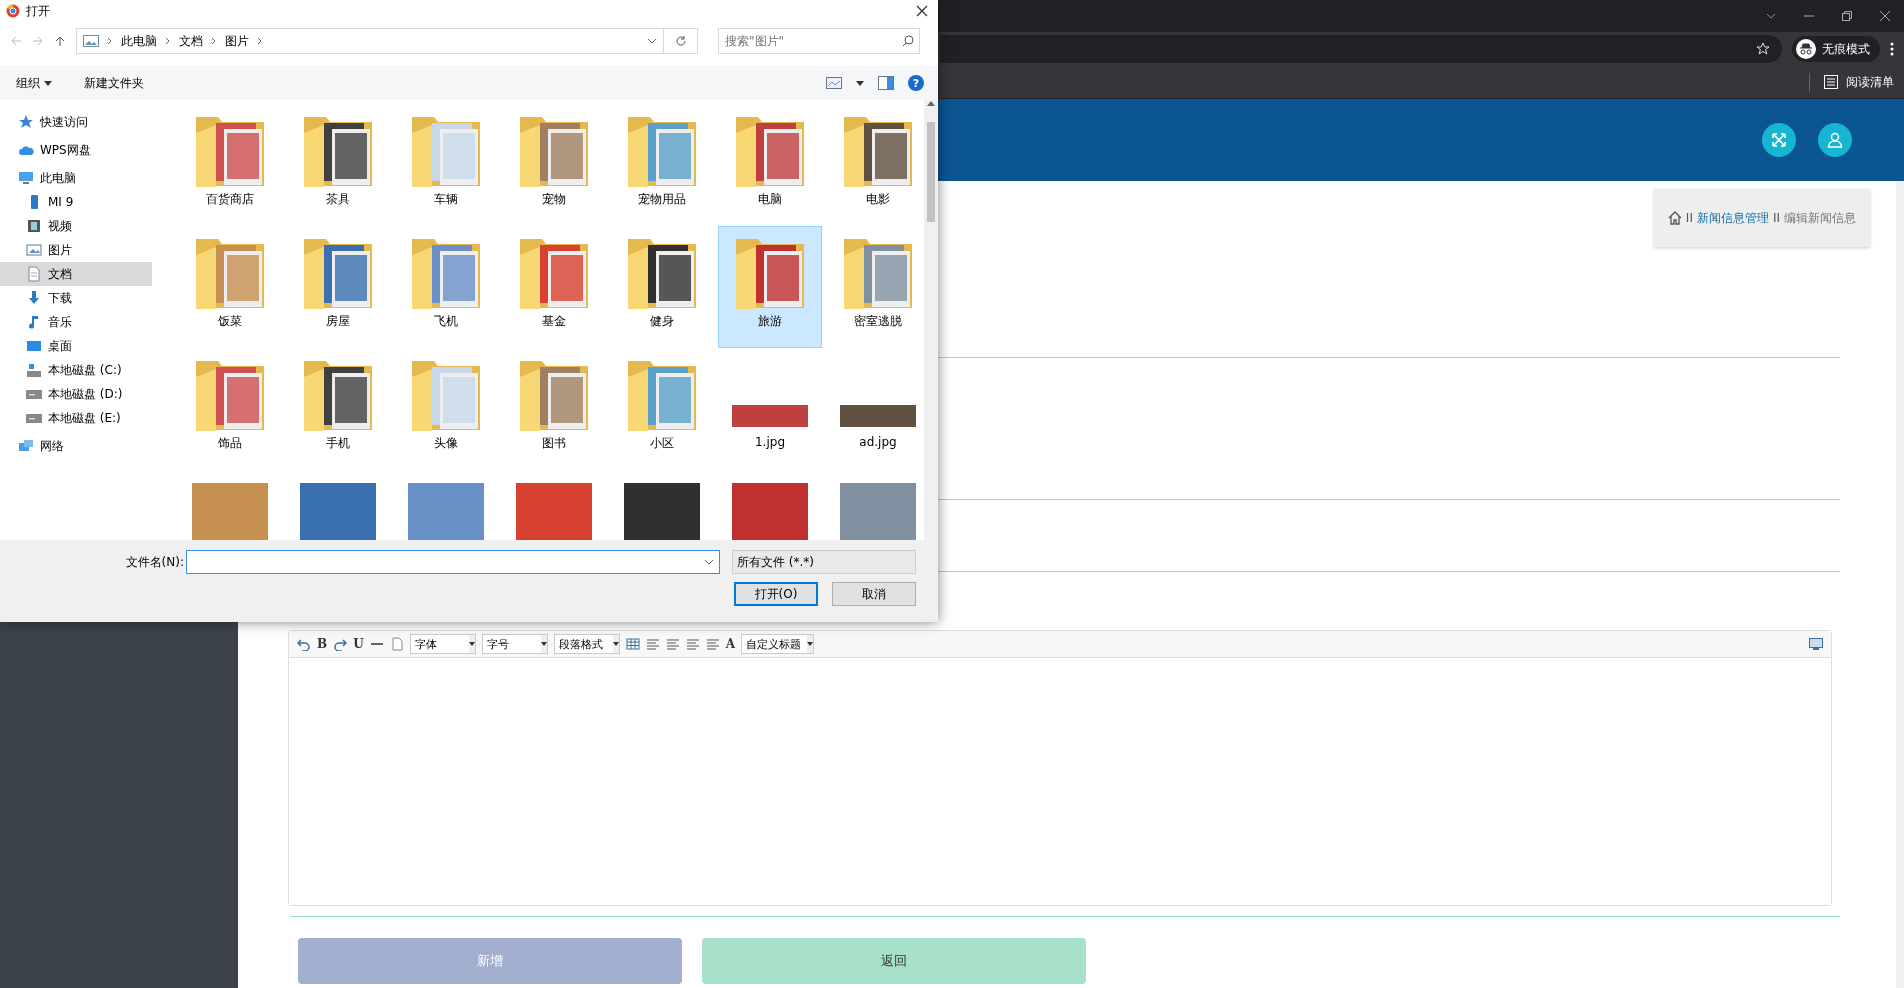 The width and height of the screenshot is (1904, 988). Describe the element at coordinates (230, 287) in the screenshot. I see `folder-item: 饭菜` at that location.